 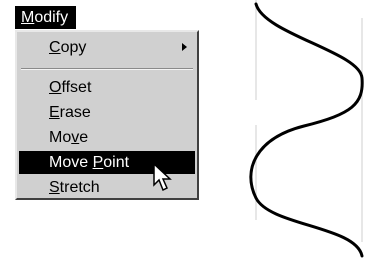 What do you see at coordinates (184, 47) in the screenshot?
I see `submenu-arrow-icon` at bounding box center [184, 47].